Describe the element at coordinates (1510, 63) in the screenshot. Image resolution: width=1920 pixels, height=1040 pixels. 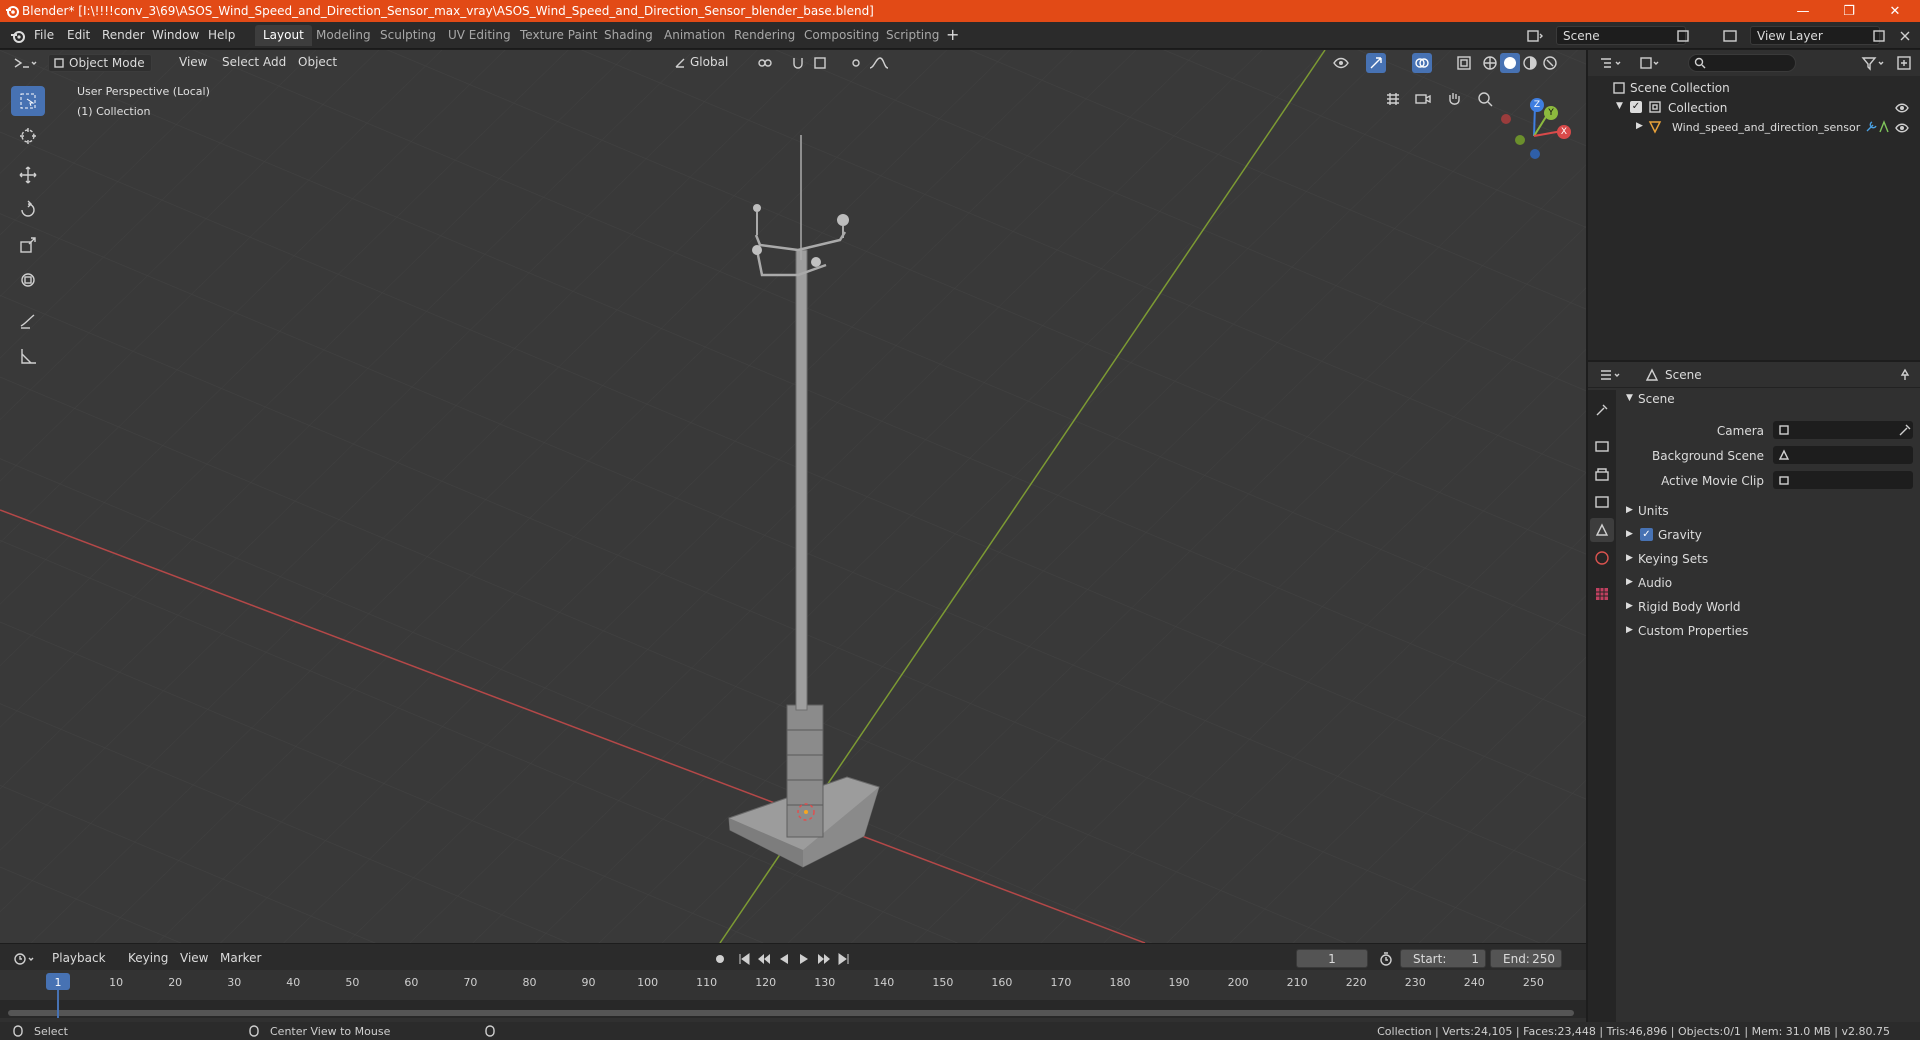
I see `solid-shading-icon` at that location.